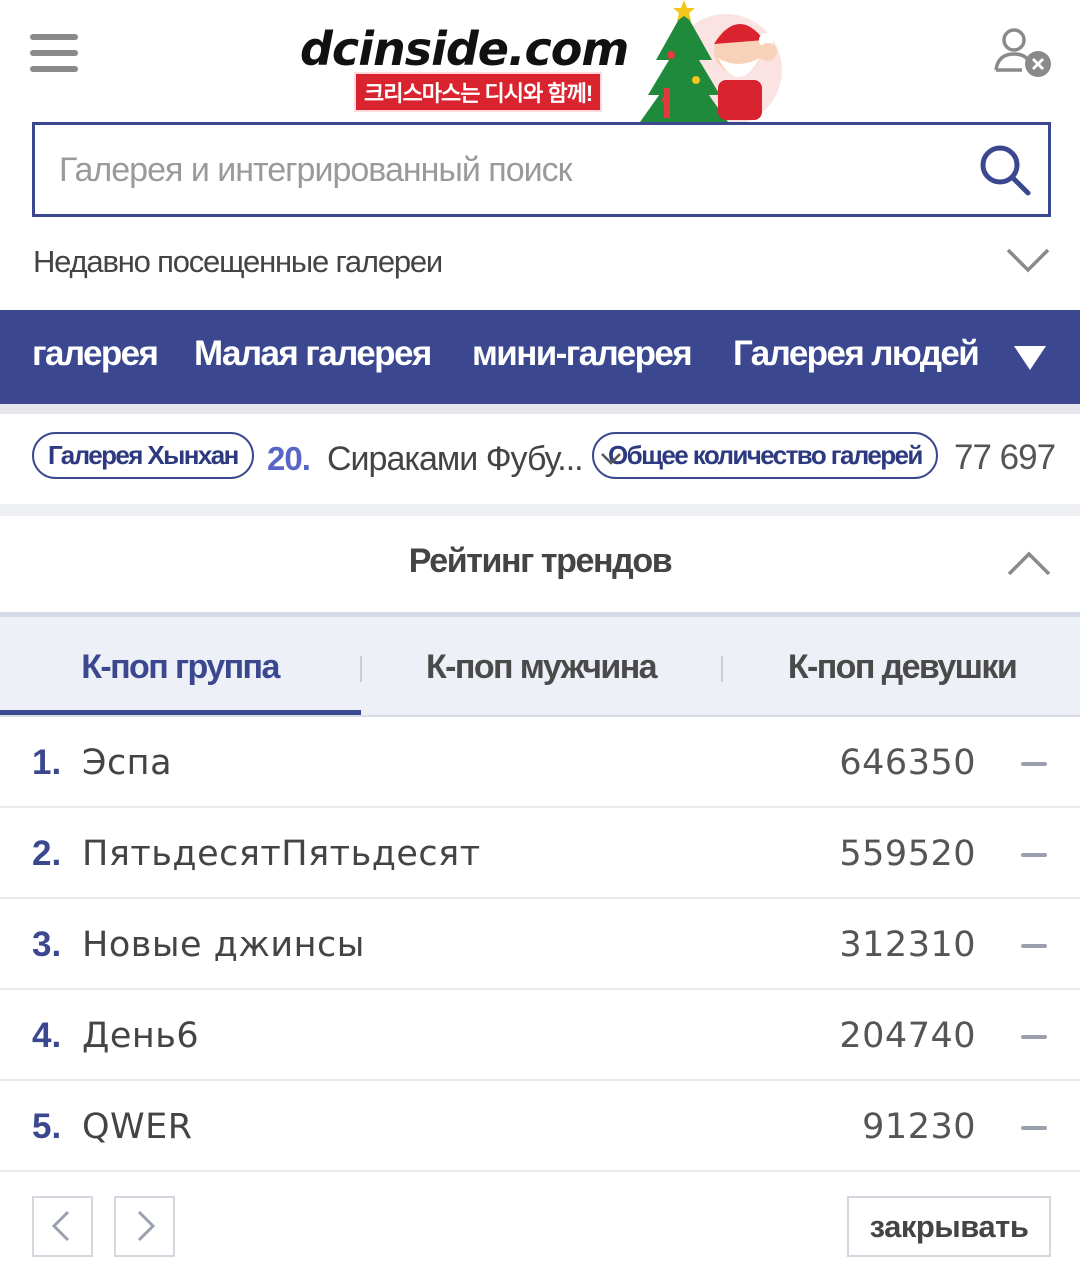 Image resolution: width=1080 pixels, height=1280 pixels. Describe the element at coordinates (540, 1227) in the screenshot. I see `trending-footer: закрывать` at that location.